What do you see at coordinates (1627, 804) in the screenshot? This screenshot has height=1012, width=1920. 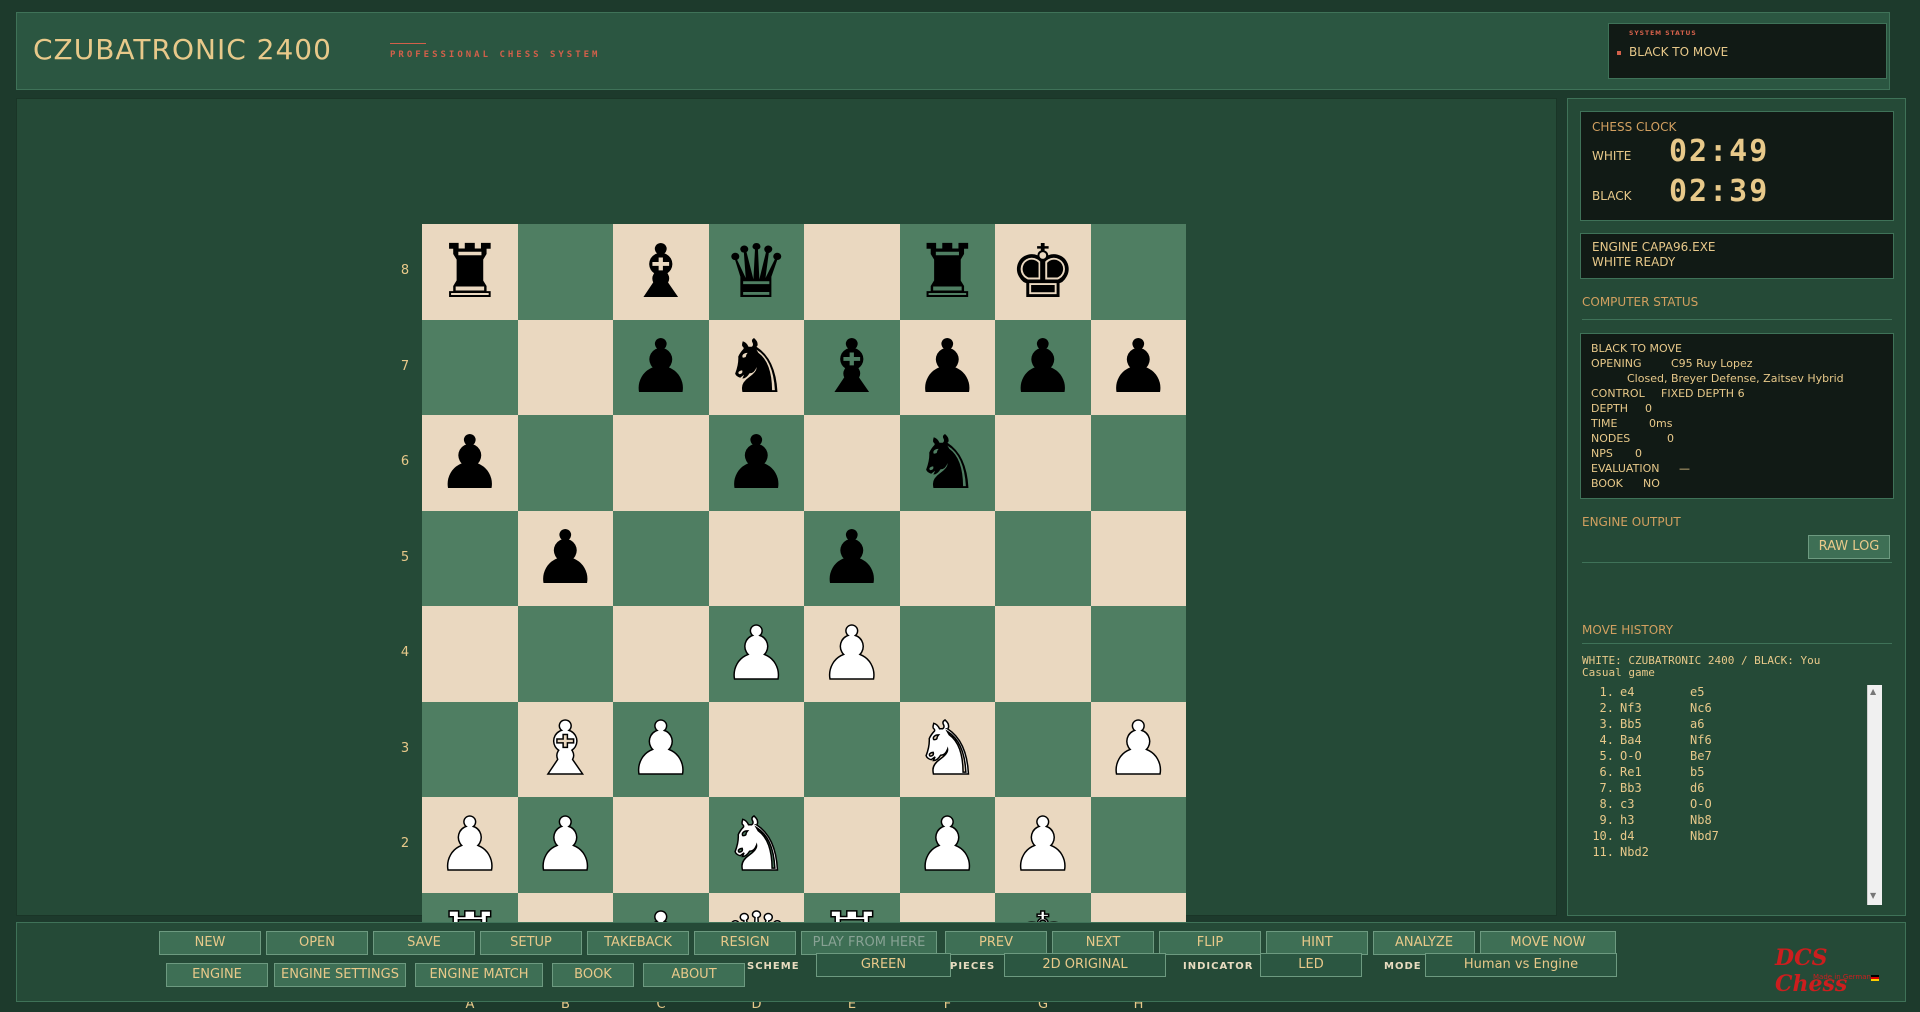 I see `white-move: c3` at bounding box center [1627, 804].